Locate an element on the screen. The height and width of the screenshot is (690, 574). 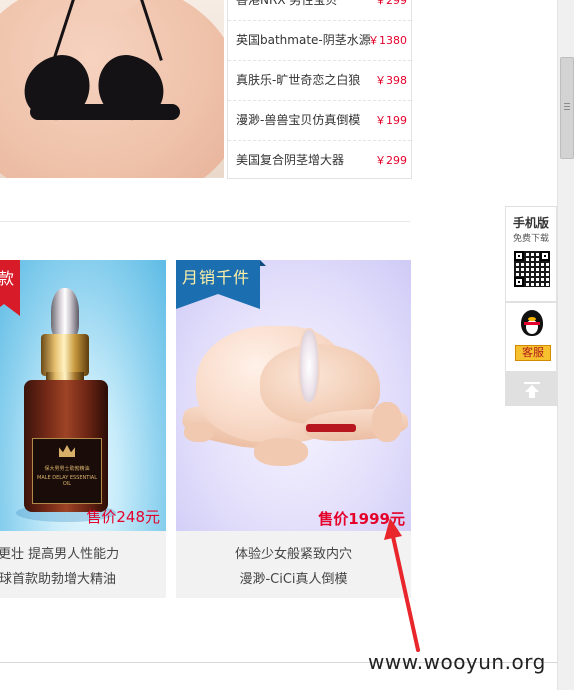
list-item-price: ￥1380 is located at coordinates (387, 40).